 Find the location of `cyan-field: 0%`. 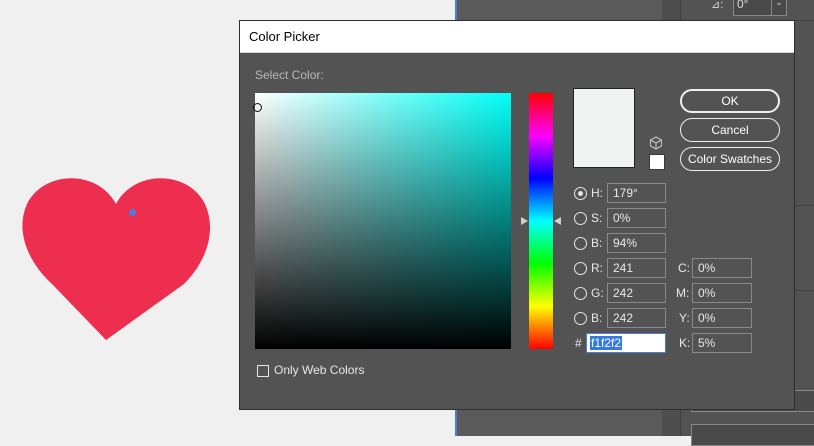

cyan-field: 0% is located at coordinates (722, 268).